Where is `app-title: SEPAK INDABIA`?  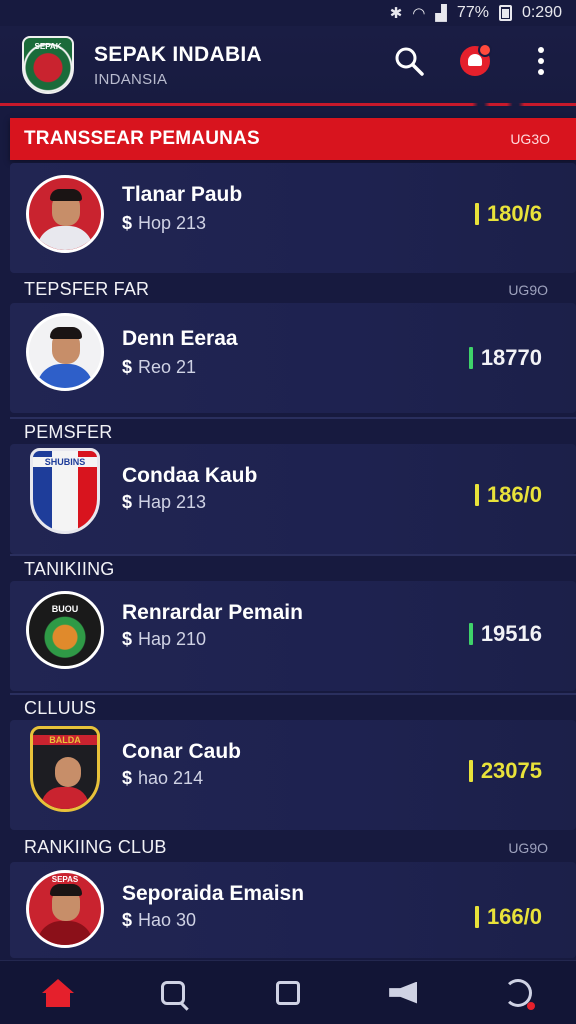
app-title: SEPAK INDABIA is located at coordinates (178, 54).